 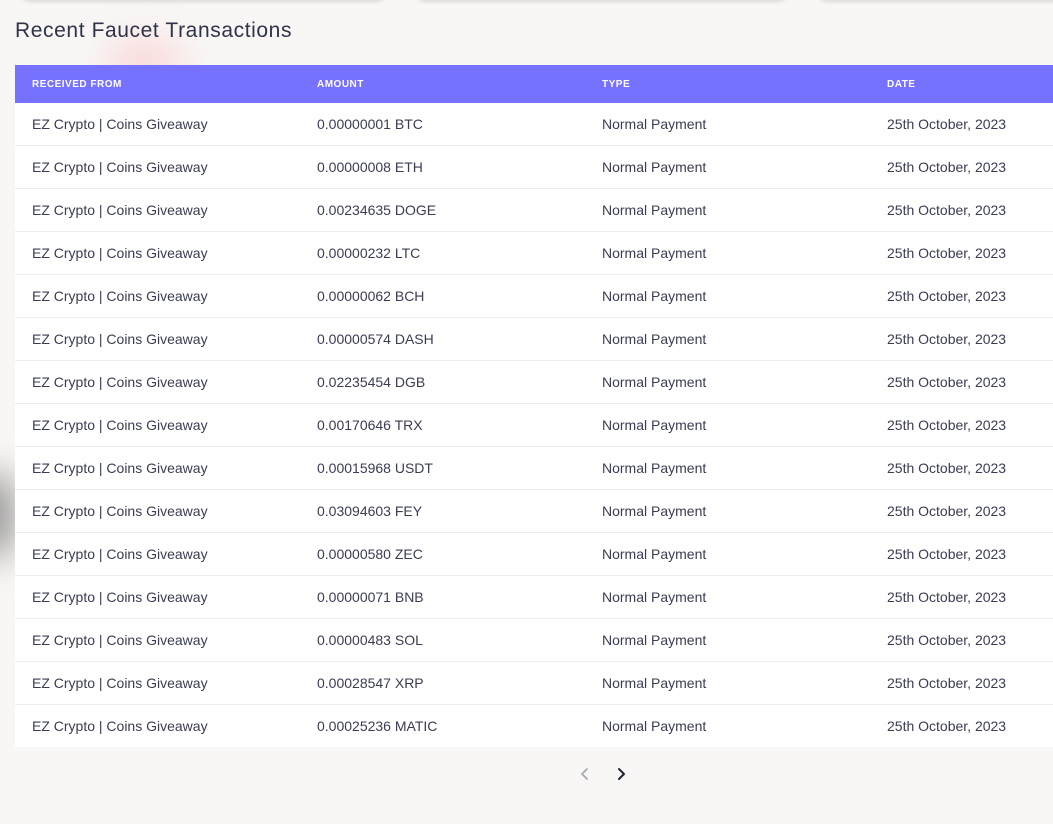 I want to click on cell-amount: 0.00015968 USDT, so click(x=442, y=468).